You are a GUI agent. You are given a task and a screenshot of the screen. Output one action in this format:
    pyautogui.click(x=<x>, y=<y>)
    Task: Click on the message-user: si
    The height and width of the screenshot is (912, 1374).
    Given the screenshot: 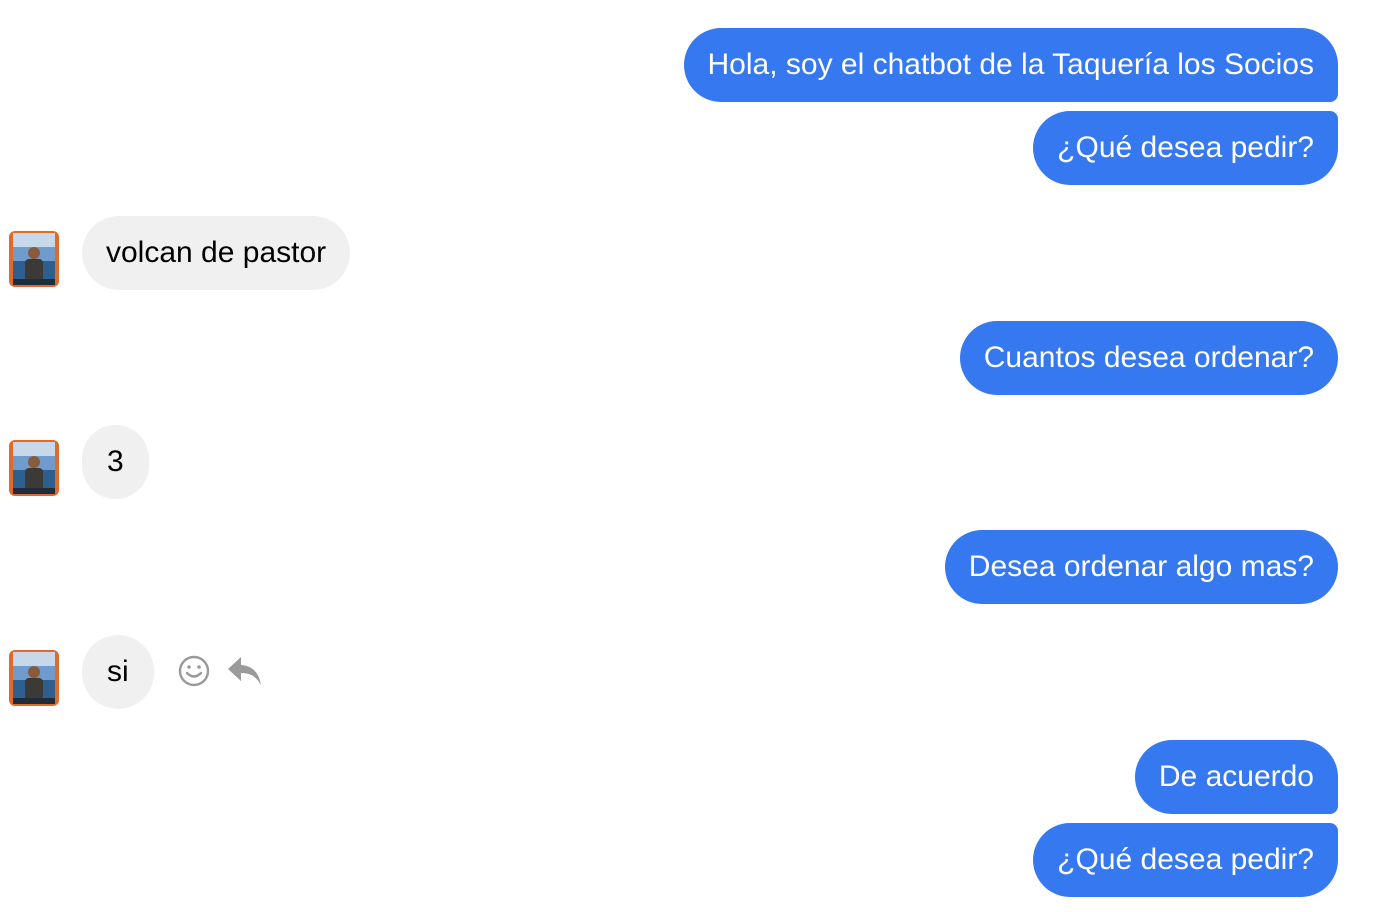 What is the action you would take?
    pyautogui.click(x=118, y=672)
    